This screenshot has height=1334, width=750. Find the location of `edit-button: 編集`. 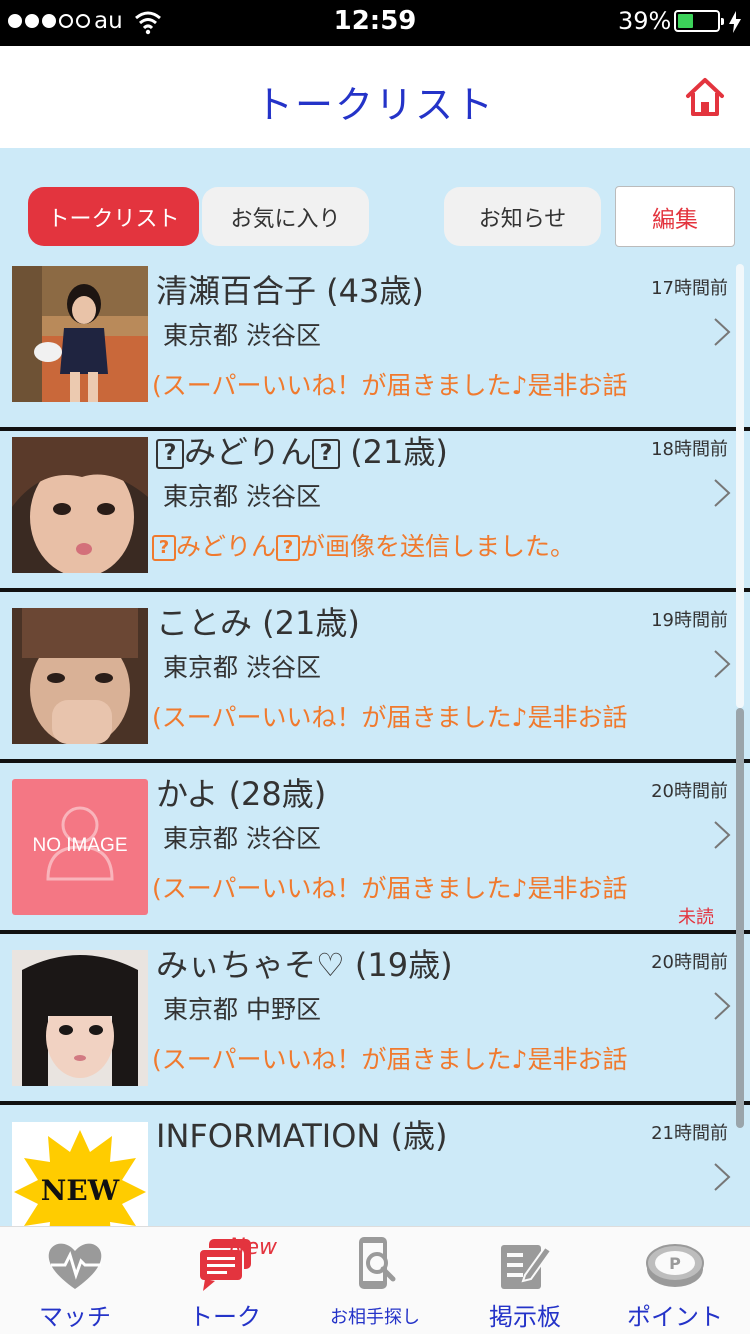

edit-button: 編集 is located at coordinates (675, 216).